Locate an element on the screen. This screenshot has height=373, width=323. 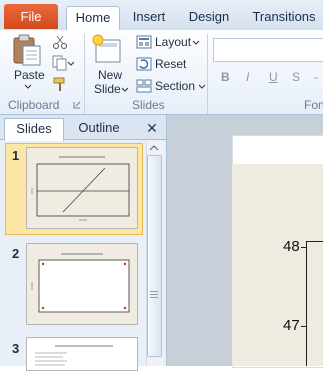
shadow-button: S is located at coordinates (296, 77).